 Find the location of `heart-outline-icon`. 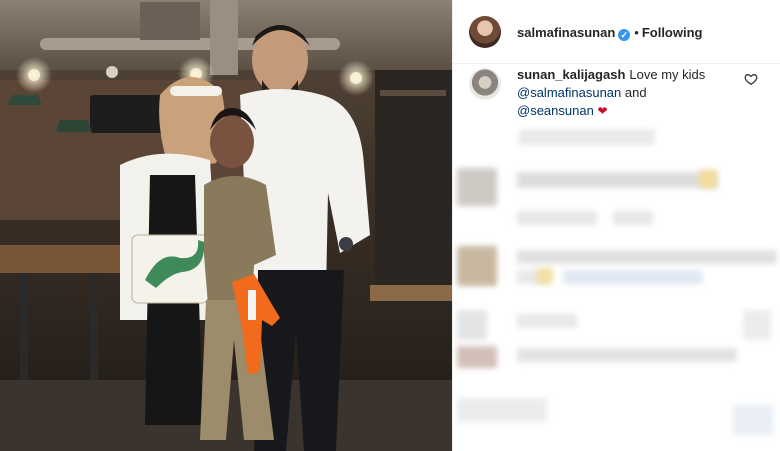

heart-outline-icon is located at coordinates (751, 79).